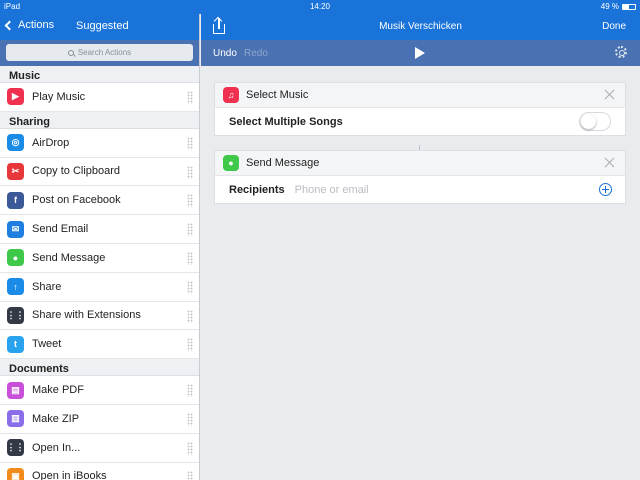 The image size is (640, 480). What do you see at coordinates (51, 142) in the screenshot?
I see `action-label: AirDrop` at bounding box center [51, 142].